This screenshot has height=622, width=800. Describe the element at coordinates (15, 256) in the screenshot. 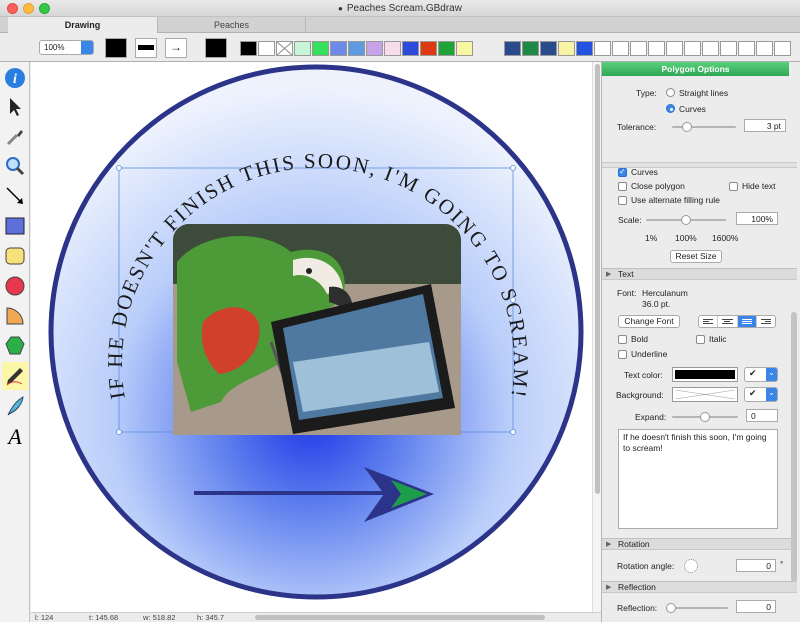

I see `rounded-rectangle-tool` at that location.